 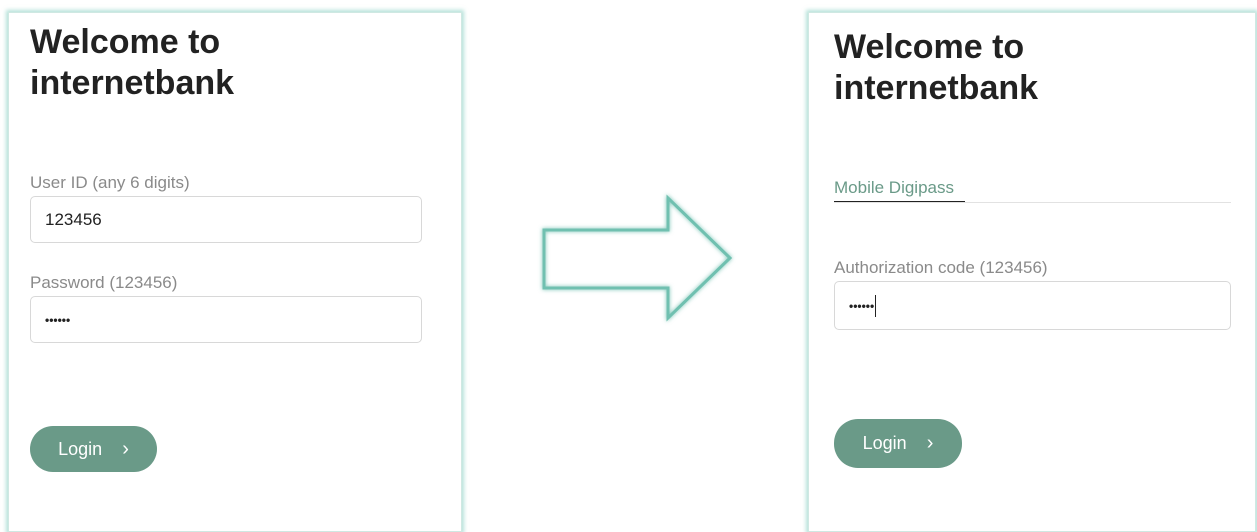 I want to click on tab-divider, so click(x=1032, y=202).